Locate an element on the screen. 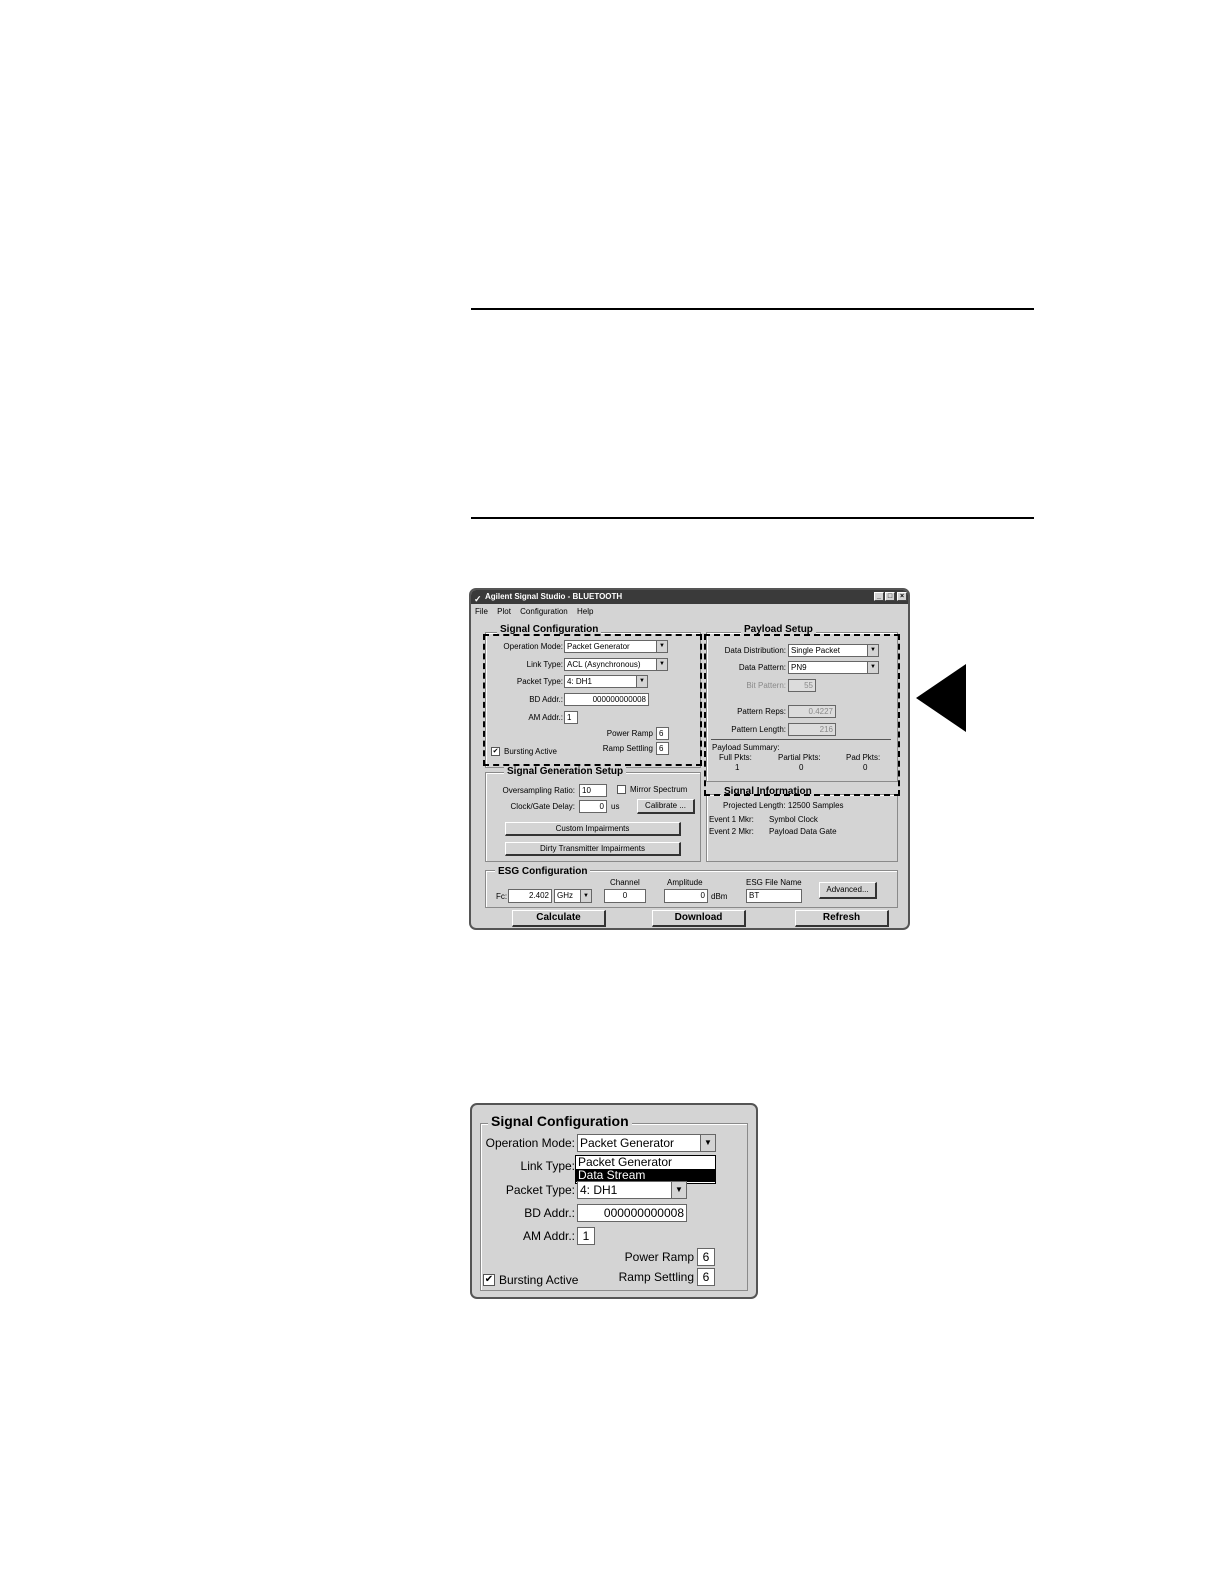 This screenshot has height=1584, width=1224. operation-mode-dropdown: Packet Generator Data Stream is located at coordinates (645, 1169).